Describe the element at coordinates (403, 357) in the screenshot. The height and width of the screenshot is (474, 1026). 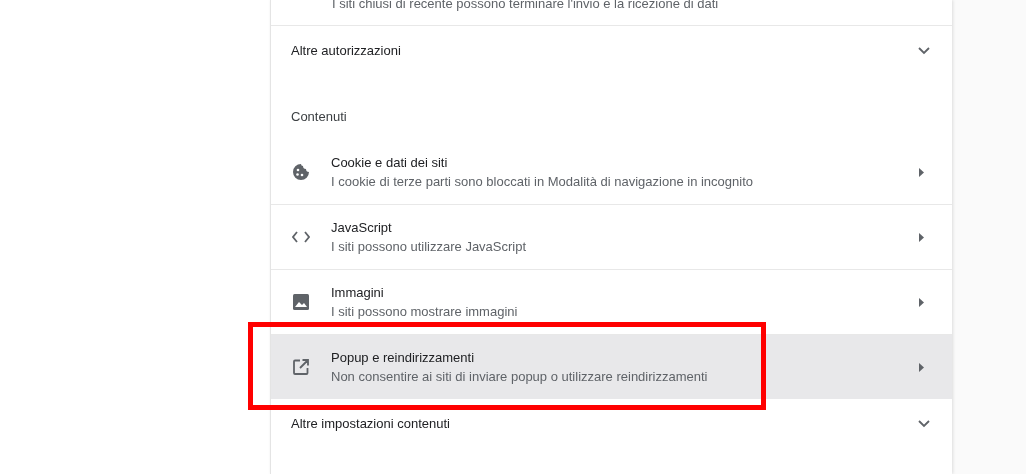
I see `row-title: Popup e reindirizzamenti` at that location.